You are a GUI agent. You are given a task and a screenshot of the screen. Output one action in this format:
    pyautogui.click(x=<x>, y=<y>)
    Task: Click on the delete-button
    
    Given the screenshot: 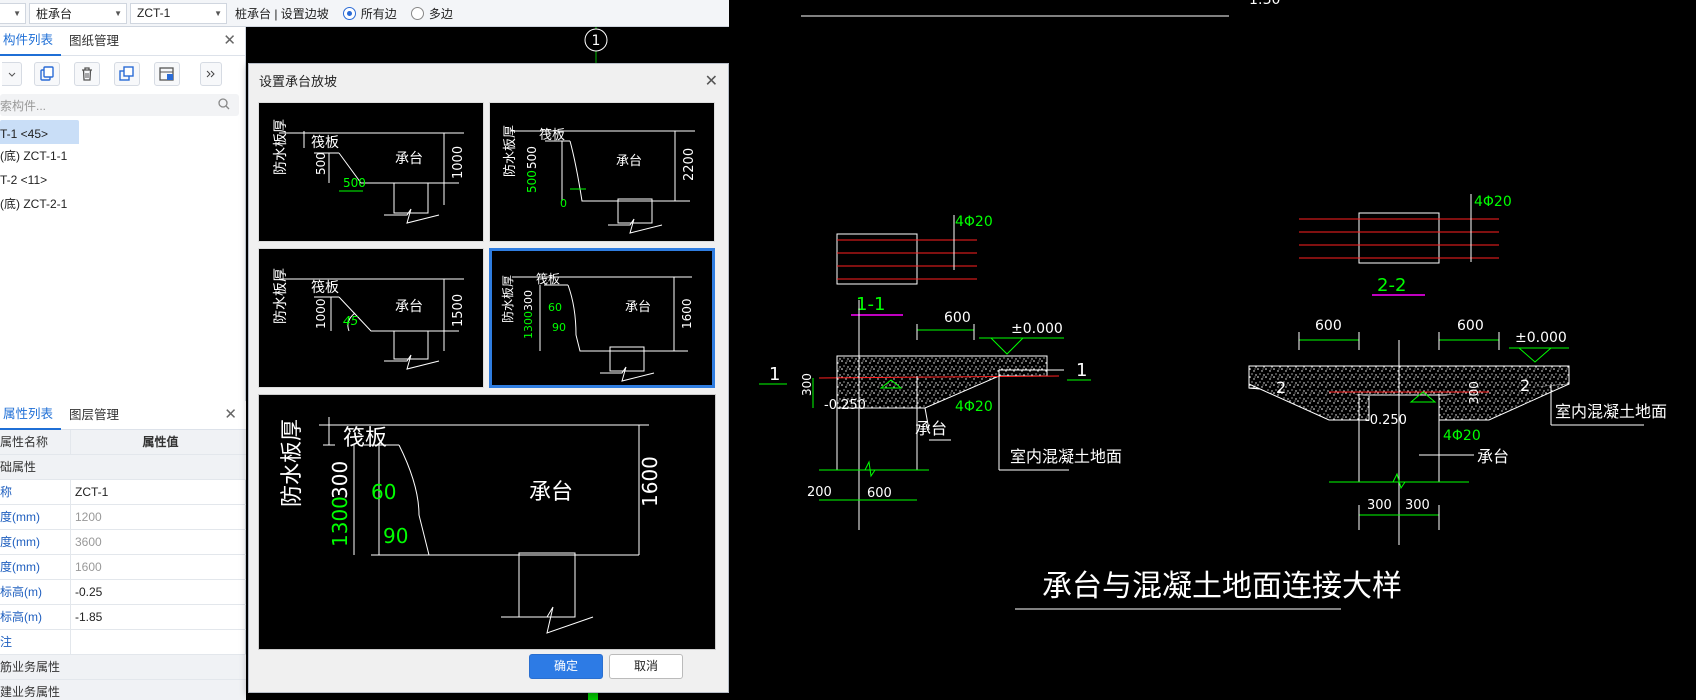 What is the action you would take?
    pyautogui.click(x=87, y=74)
    